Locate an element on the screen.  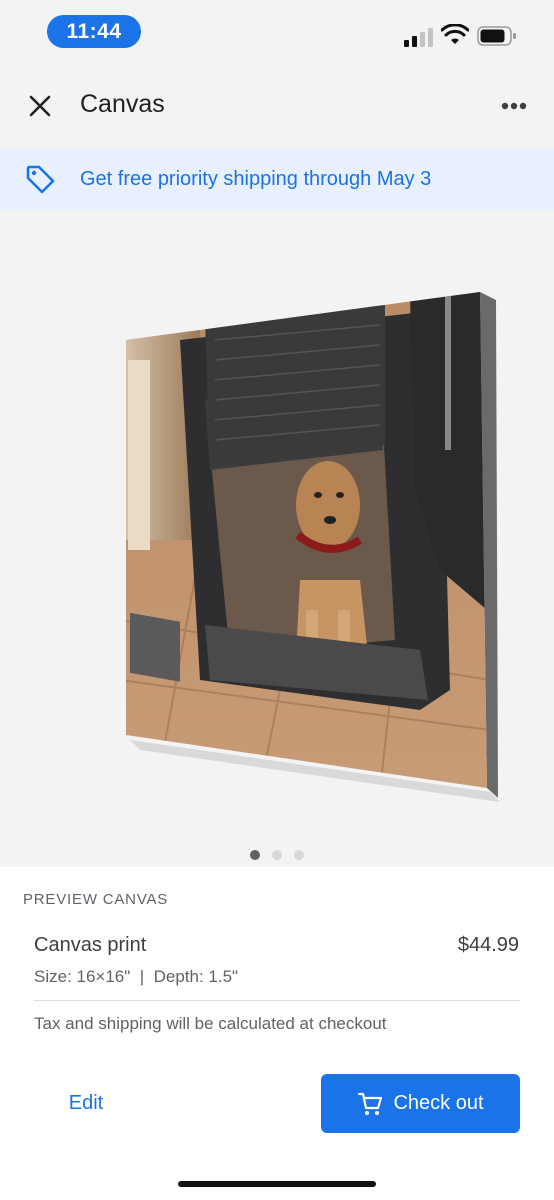
section-label: PREVIEW CANVAS is located at coordinates (96, 899).